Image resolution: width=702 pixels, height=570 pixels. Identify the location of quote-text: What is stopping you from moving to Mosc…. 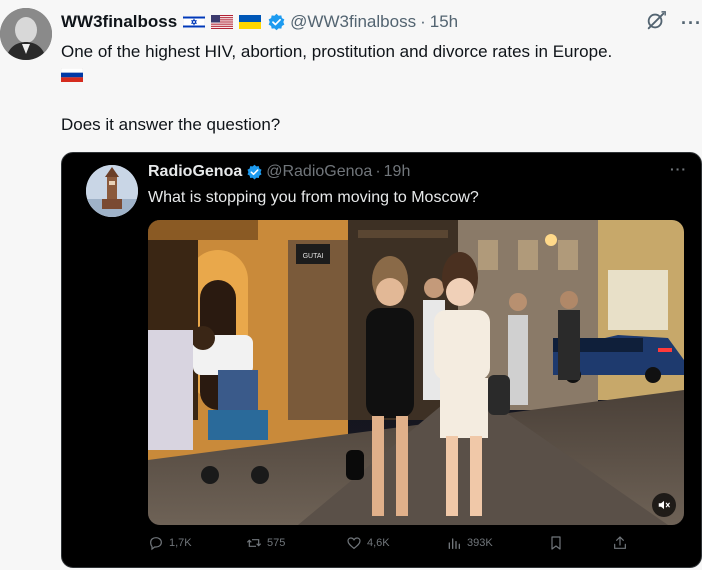
(313, 197).